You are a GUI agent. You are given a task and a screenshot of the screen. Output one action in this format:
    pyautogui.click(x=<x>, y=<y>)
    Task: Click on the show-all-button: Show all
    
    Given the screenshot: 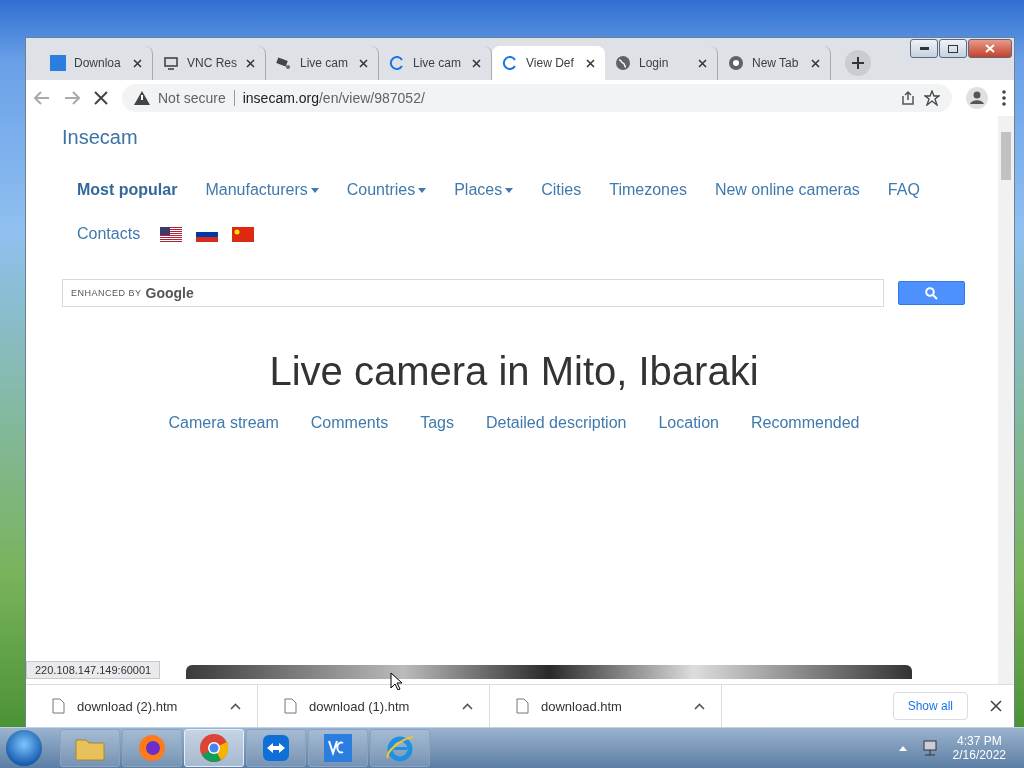 What is the action you would take?
    pyautogui.click(x=930, y=706)
    